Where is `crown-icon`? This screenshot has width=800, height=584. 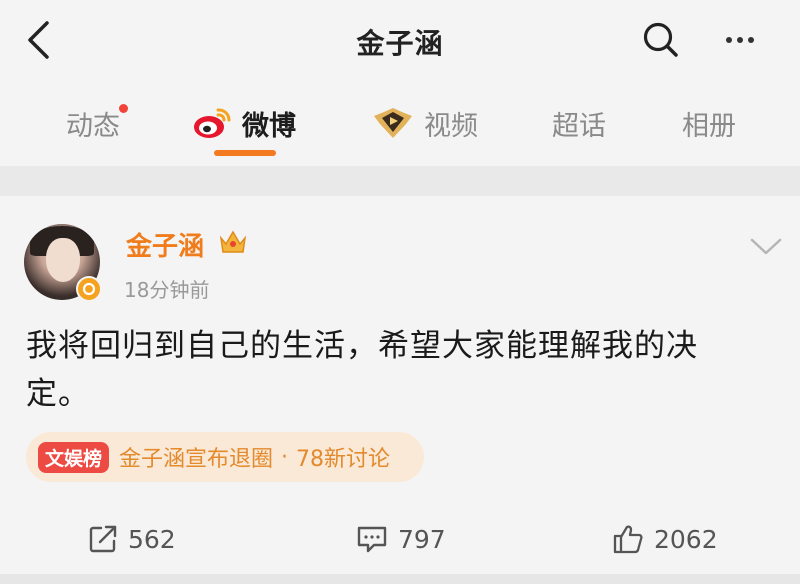 crown-icon is located at coordinates (233, 244).